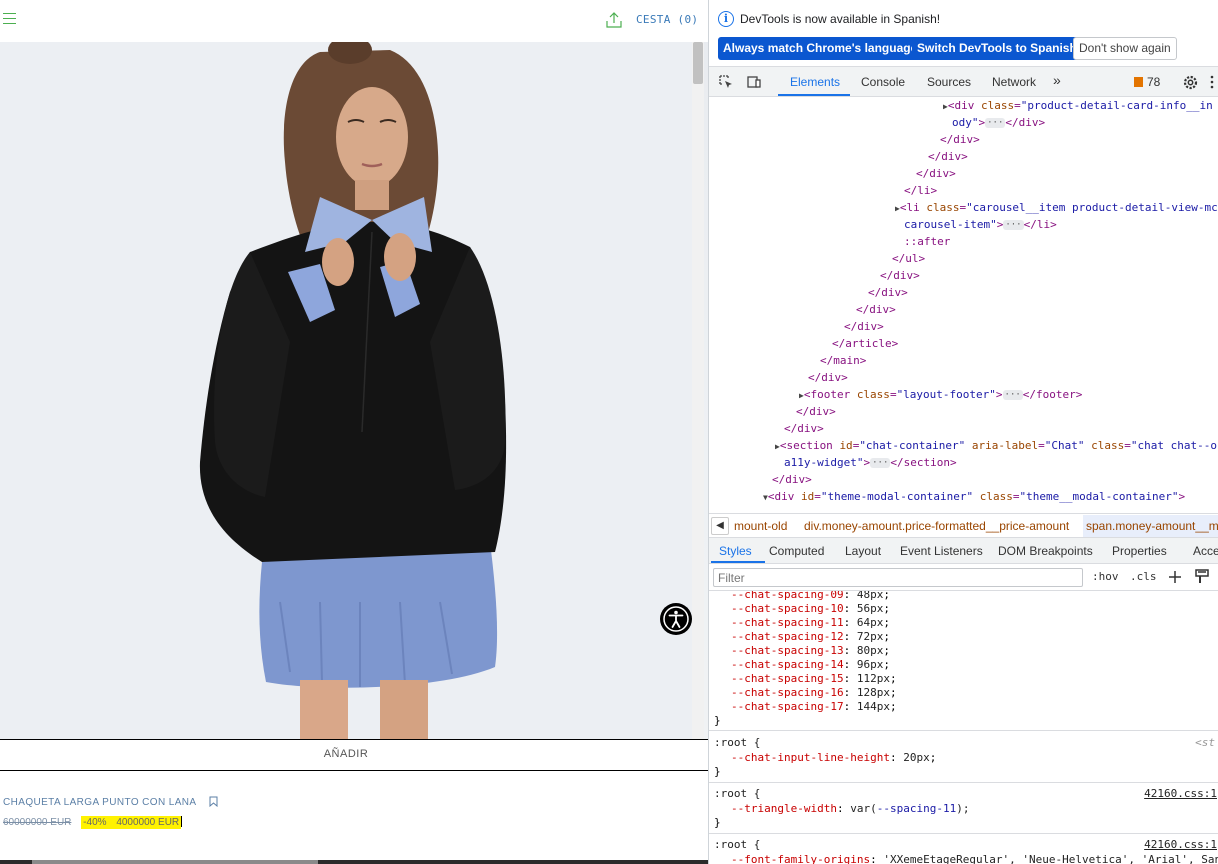 This screenshot has width=1218, height=864. What do you see at coordinates (810, 665) in the screenshot?
I see `css-declaration: --chat-spacing-14: 96px;` at bounding box center [810, 665].